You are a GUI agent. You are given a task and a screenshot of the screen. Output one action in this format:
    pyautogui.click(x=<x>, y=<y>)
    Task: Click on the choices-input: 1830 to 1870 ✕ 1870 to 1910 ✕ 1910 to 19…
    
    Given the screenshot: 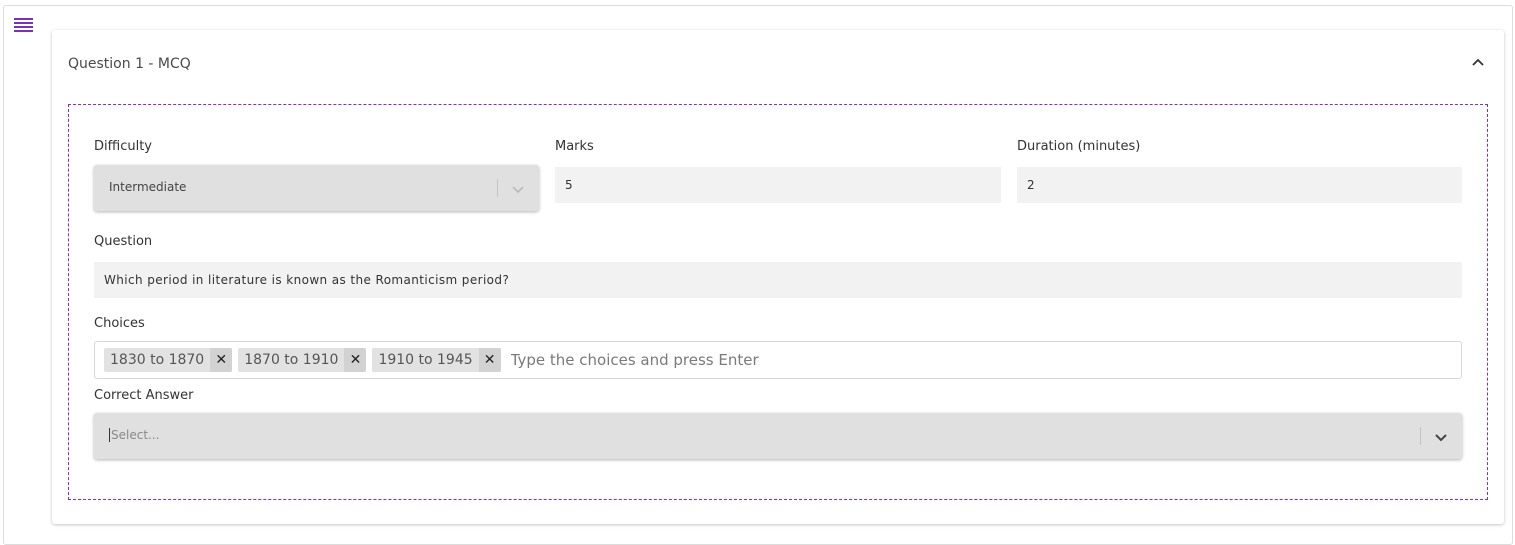 What is the action you would take?
    pyautogui.click(x=778, y=360)
    